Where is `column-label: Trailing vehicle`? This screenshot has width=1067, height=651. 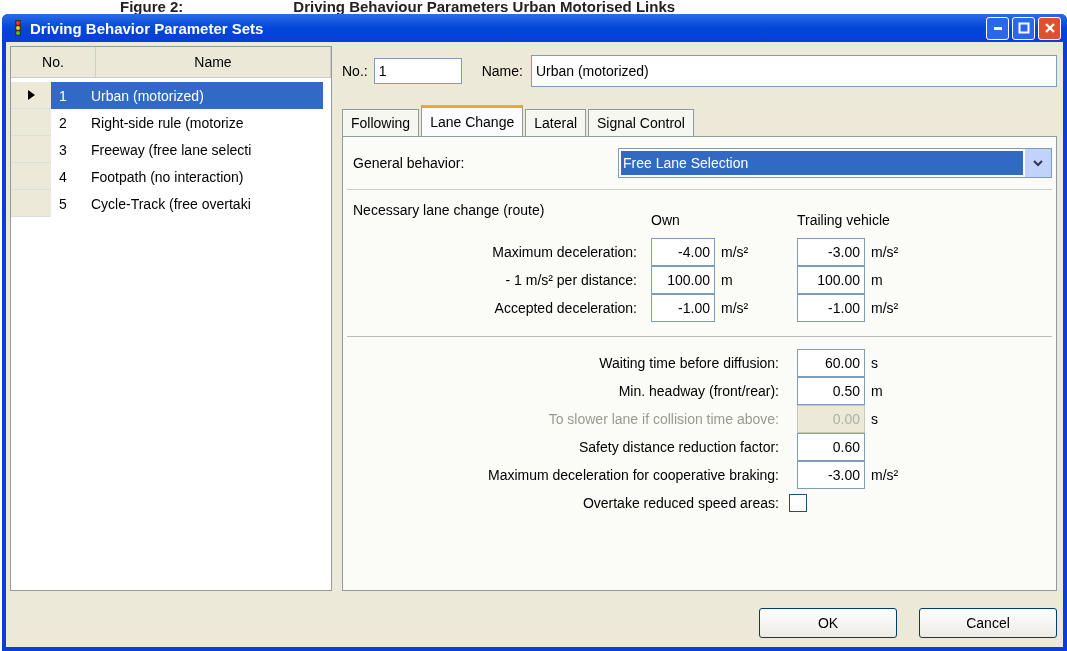
column-label: Trailing vehicle is located at coordinates (843, 219).